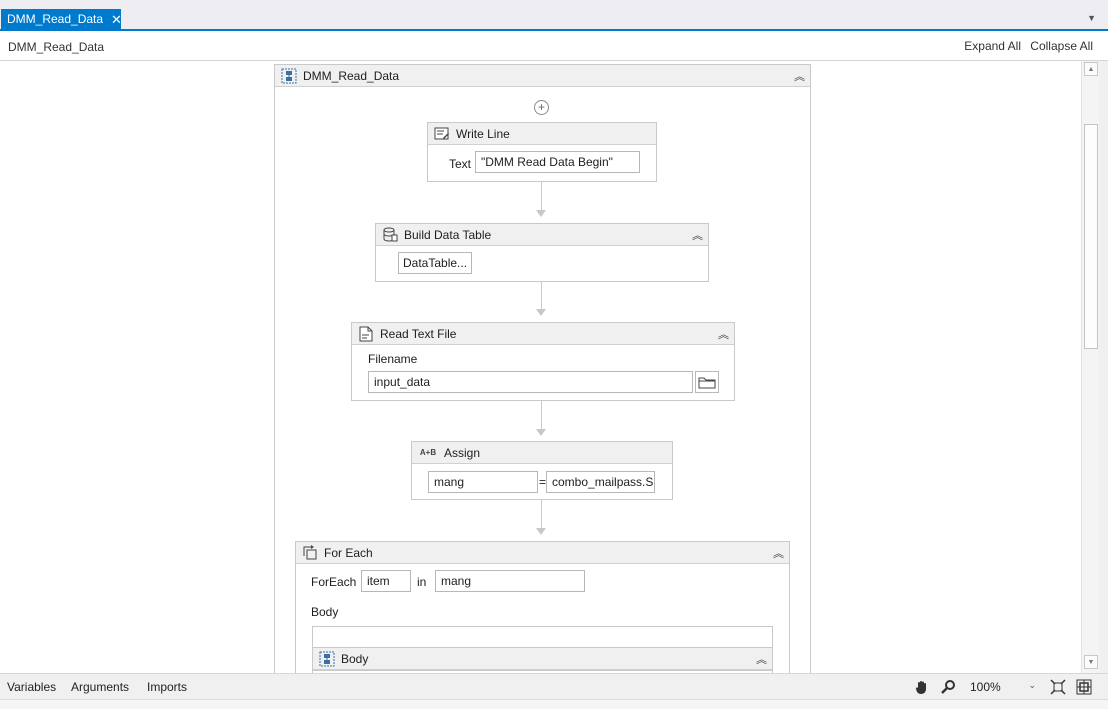 The width and height of the screenshot is (1108, 709). Describe the element at coordinates (1061, 46) in the screenshot. I see `collapse-all-button: Collapse All` at that location.